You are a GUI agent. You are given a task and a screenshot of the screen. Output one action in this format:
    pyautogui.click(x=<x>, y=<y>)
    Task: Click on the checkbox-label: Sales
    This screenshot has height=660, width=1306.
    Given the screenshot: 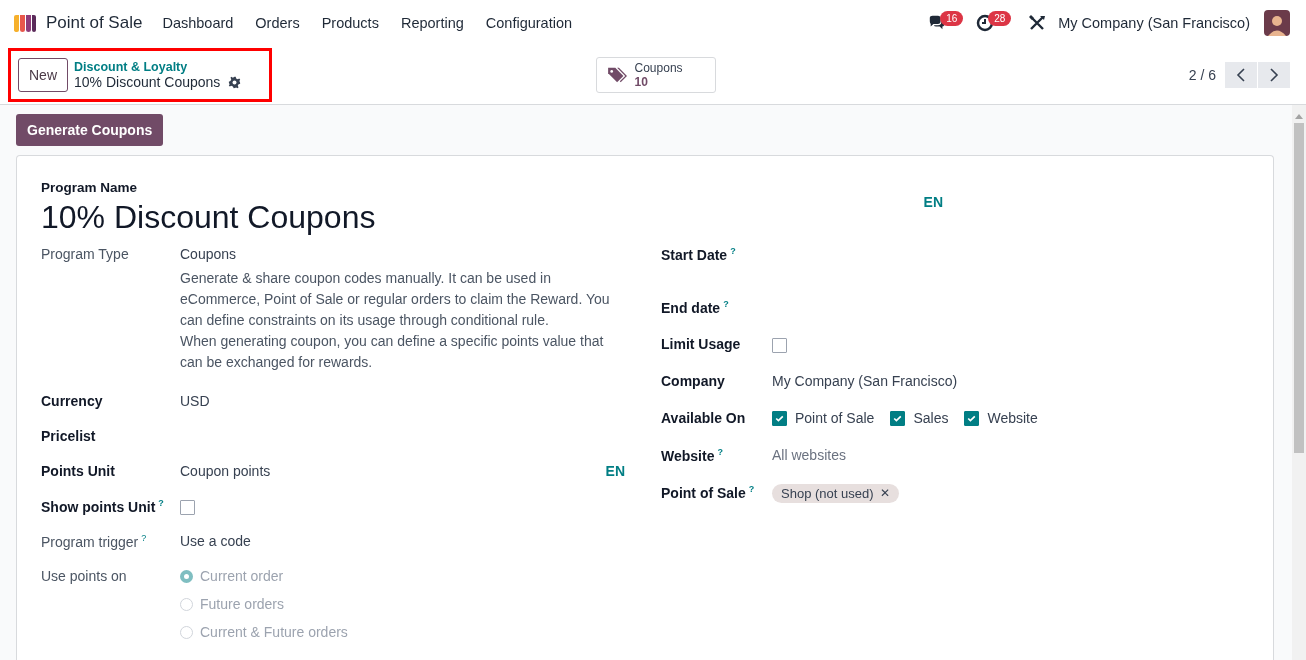 What is the action you would take?
    pyautogui.click(x=931, y=418)
    